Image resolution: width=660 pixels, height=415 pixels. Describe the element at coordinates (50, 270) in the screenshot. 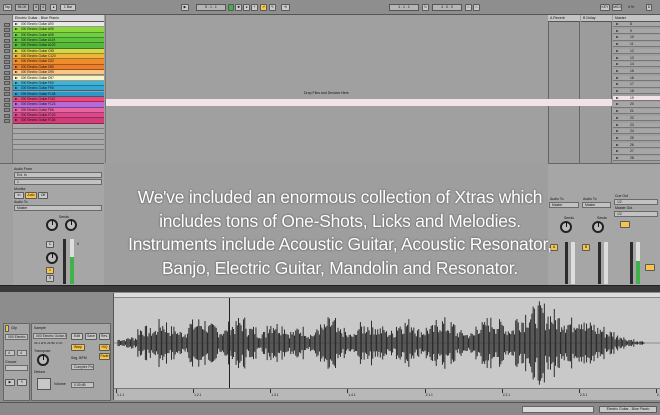

I see `track-activator-button: 1` at that location.